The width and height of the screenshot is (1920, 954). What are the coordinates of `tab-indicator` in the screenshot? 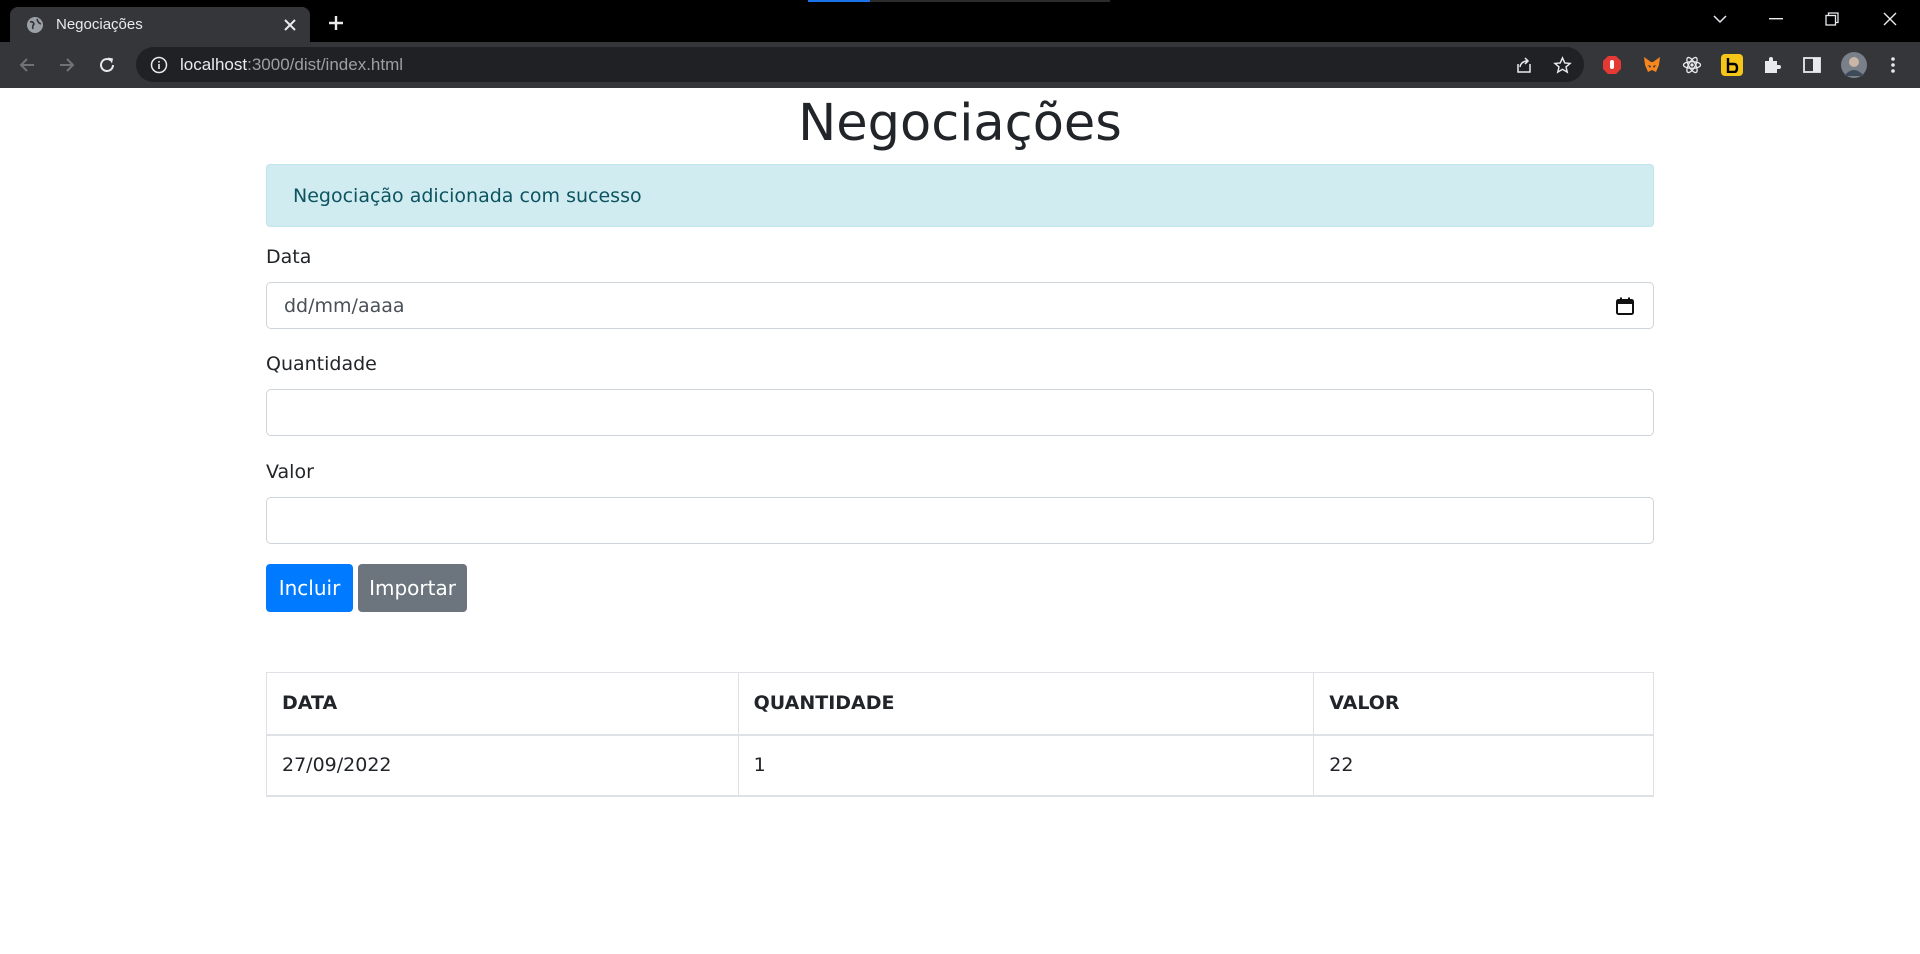 It's located at (839, 1).